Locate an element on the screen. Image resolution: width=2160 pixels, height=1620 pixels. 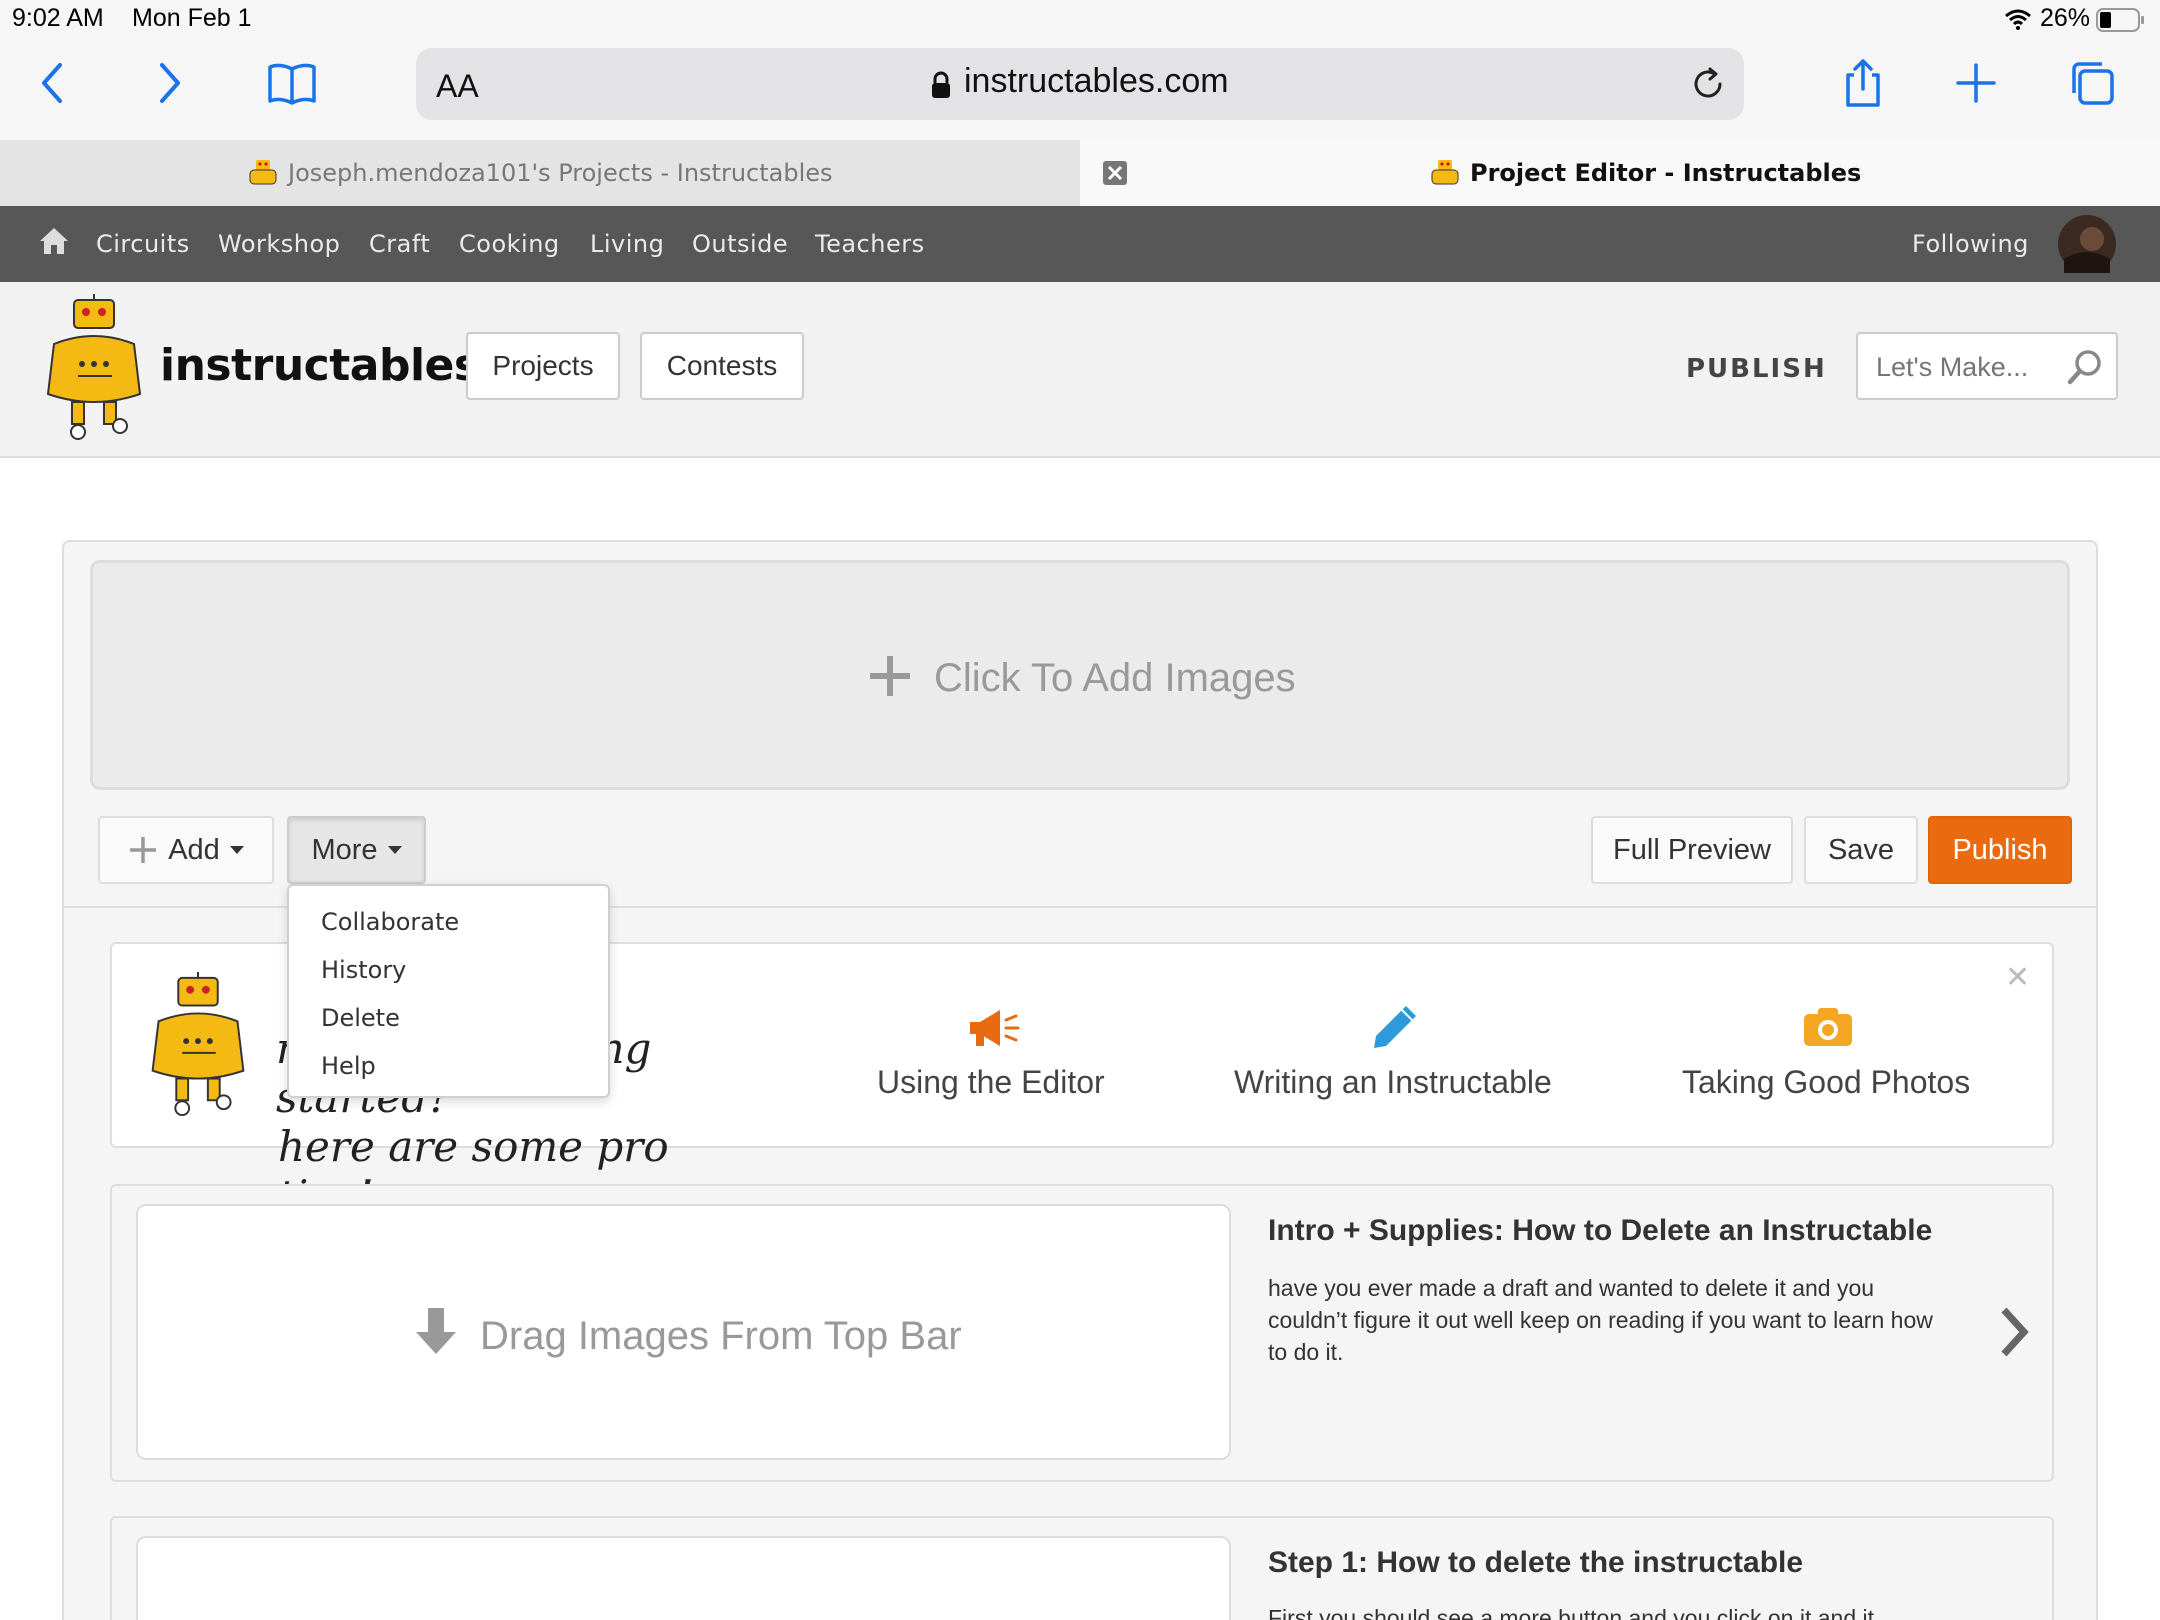
user-avatar is located at coordinates (2087, 244).